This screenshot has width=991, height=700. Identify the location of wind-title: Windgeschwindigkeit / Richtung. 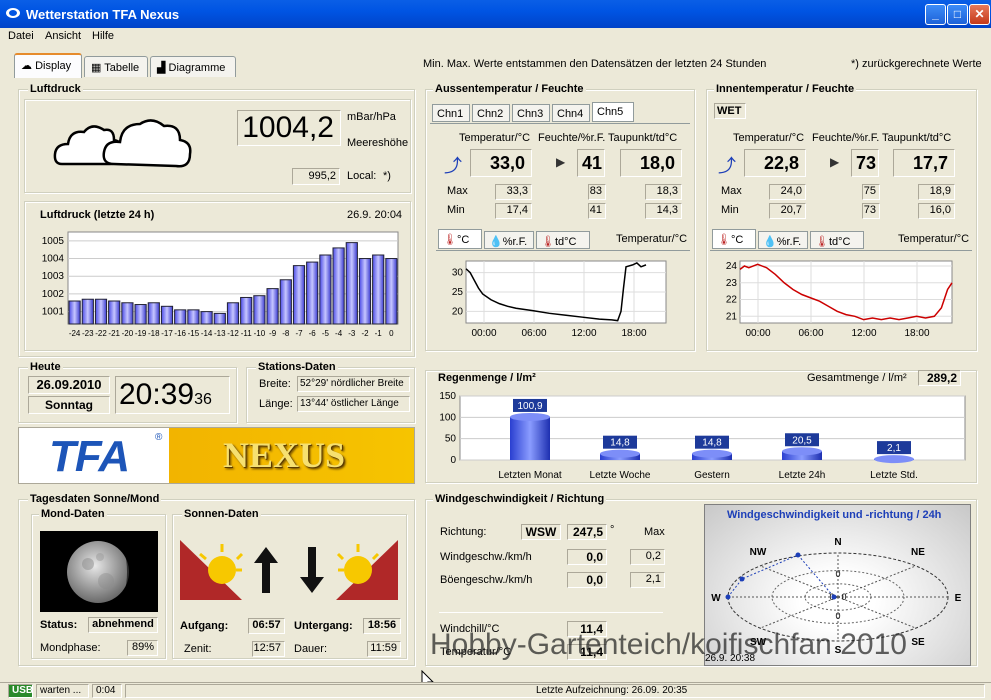
(520, 499).